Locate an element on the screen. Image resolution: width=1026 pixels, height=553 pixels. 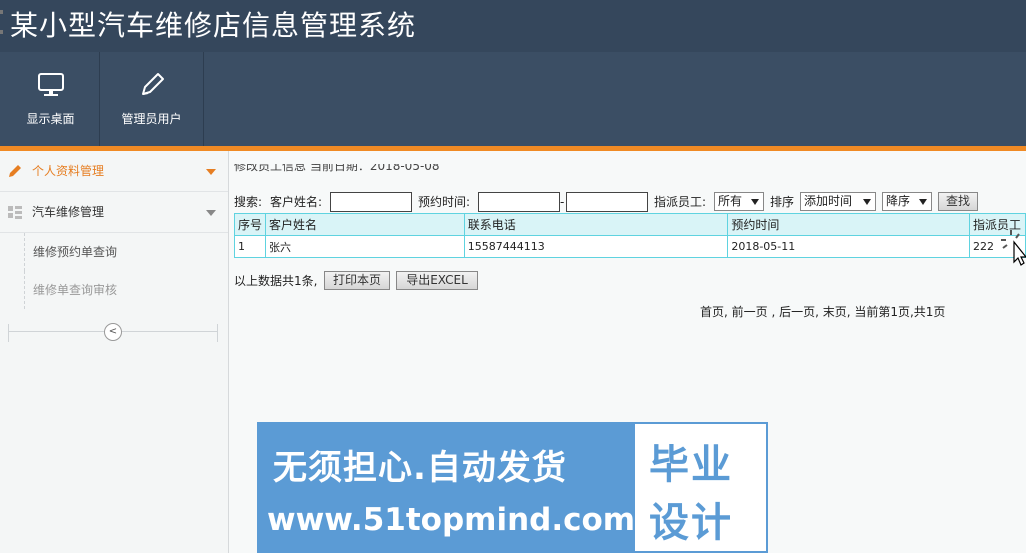
window-edge-marks is located at coordinates (1, 22).